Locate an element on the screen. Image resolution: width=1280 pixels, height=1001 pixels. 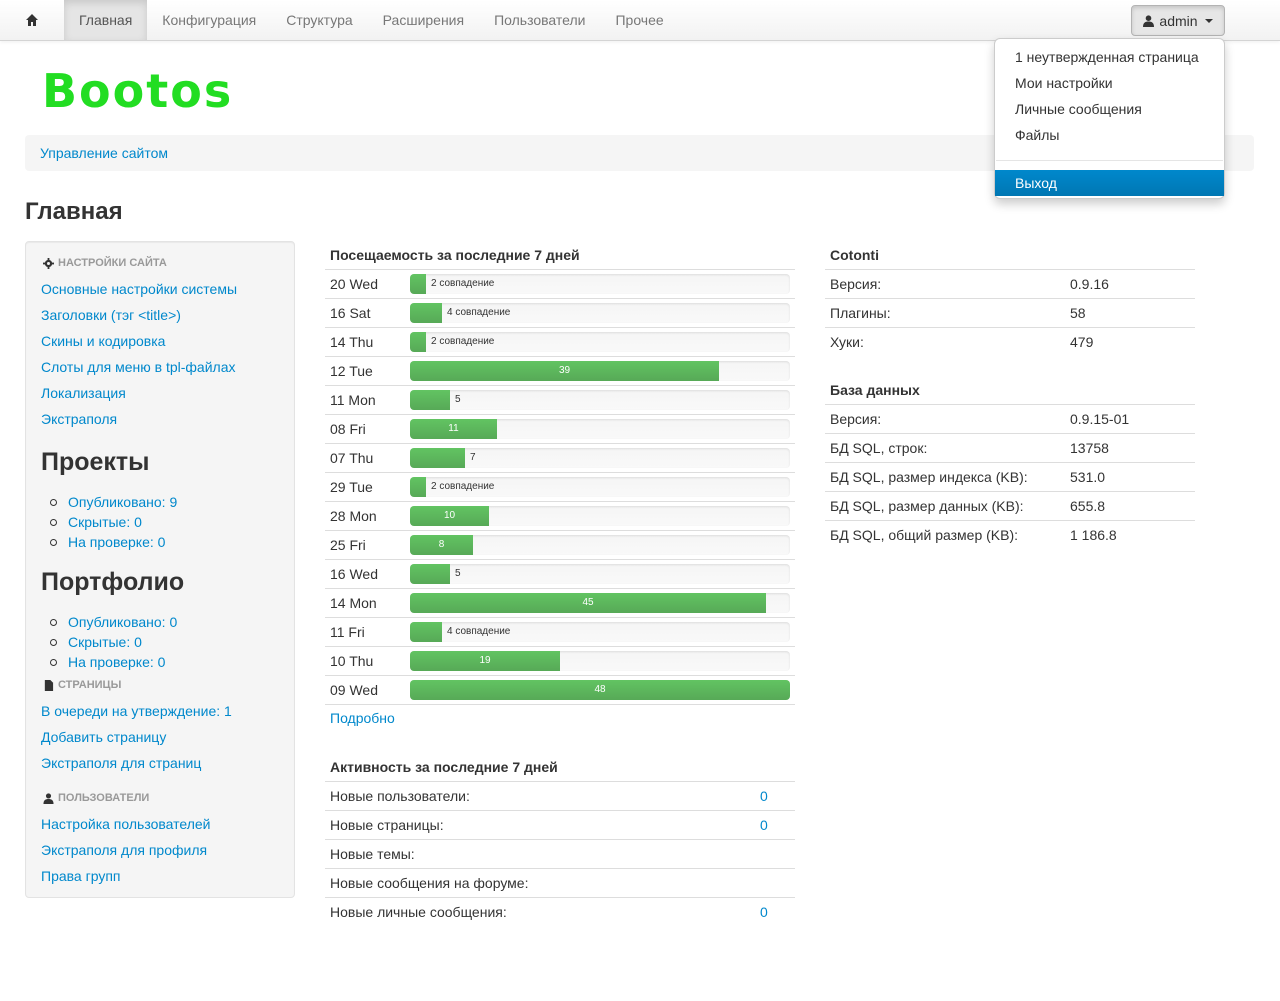
projects-published: Опубликовано: 9 is located at coordinates (121, 502).